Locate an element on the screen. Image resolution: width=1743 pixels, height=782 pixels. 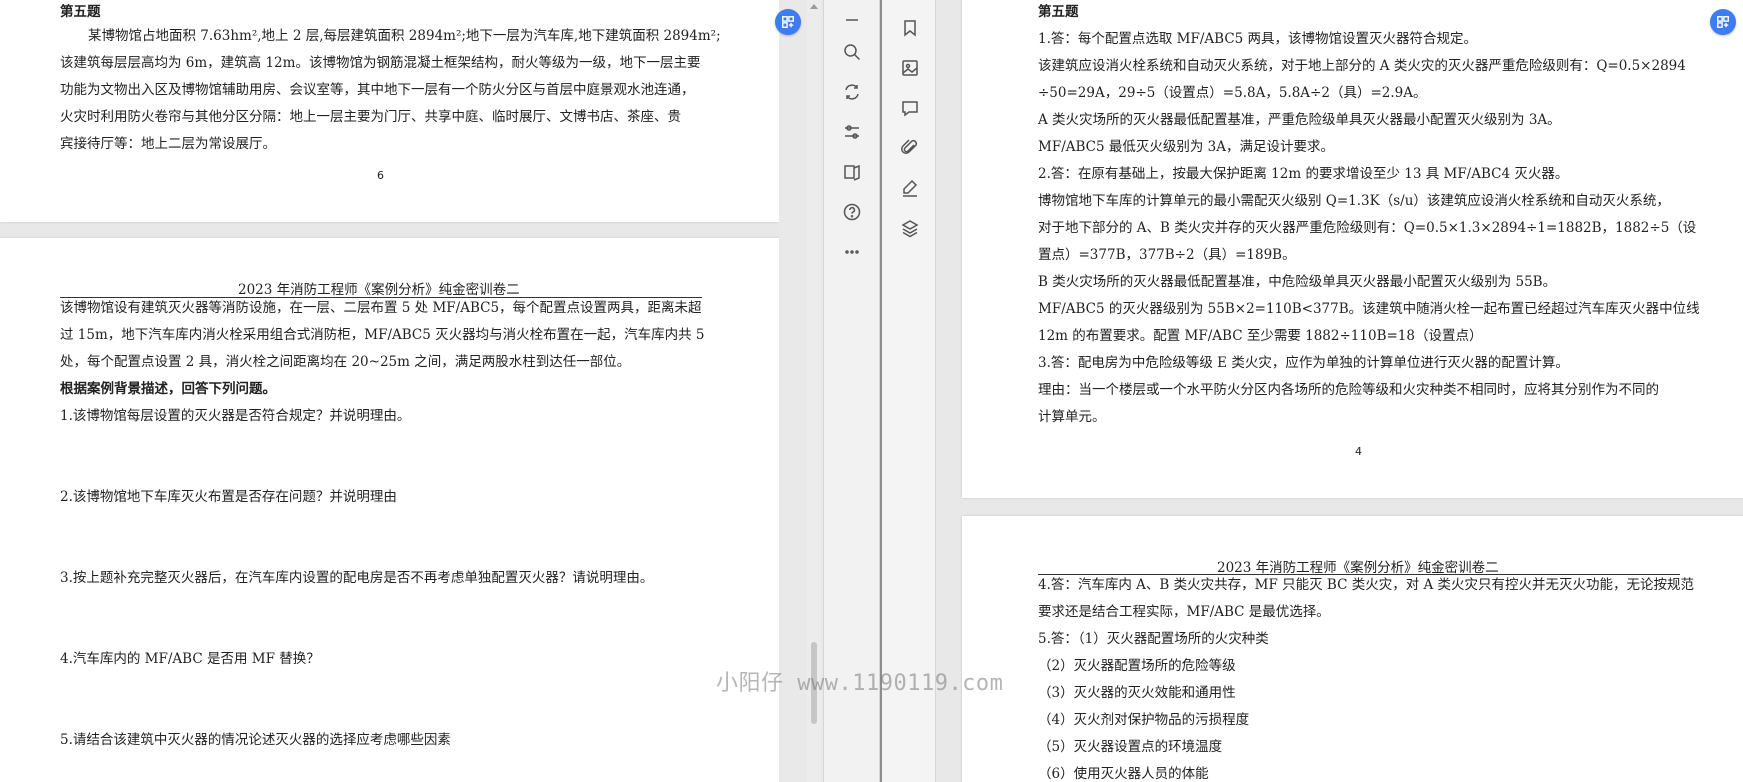
bookmark-icon is located at coordinates (910, 28).